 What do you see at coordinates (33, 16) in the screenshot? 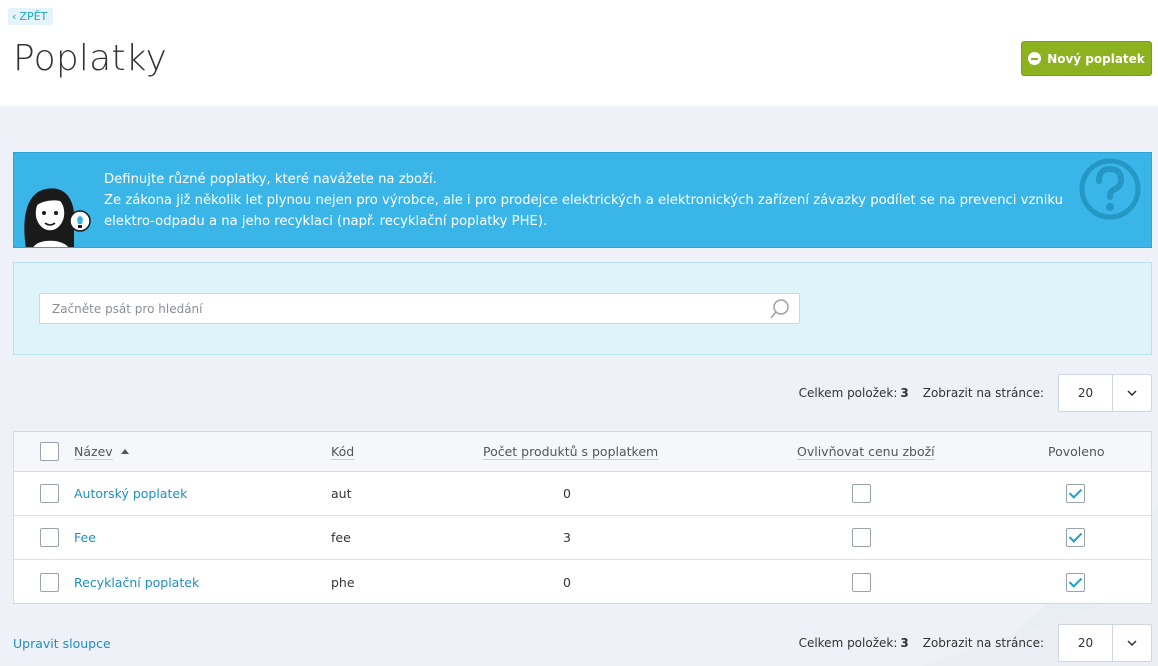
I see `back-label: ZPĚT` at bounding box center [33, 16].